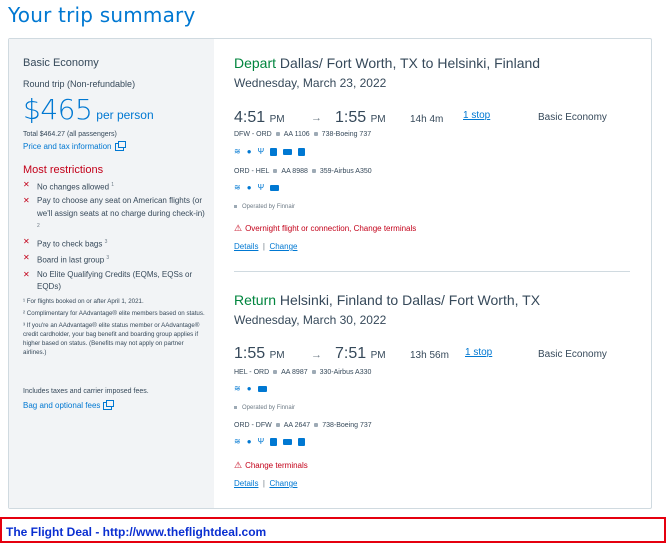 The image size is (670, 546). Describe the element at coordinates (264, 408) in the screenshot. I see `return-operated-by: Operated by Finnair` at that location.